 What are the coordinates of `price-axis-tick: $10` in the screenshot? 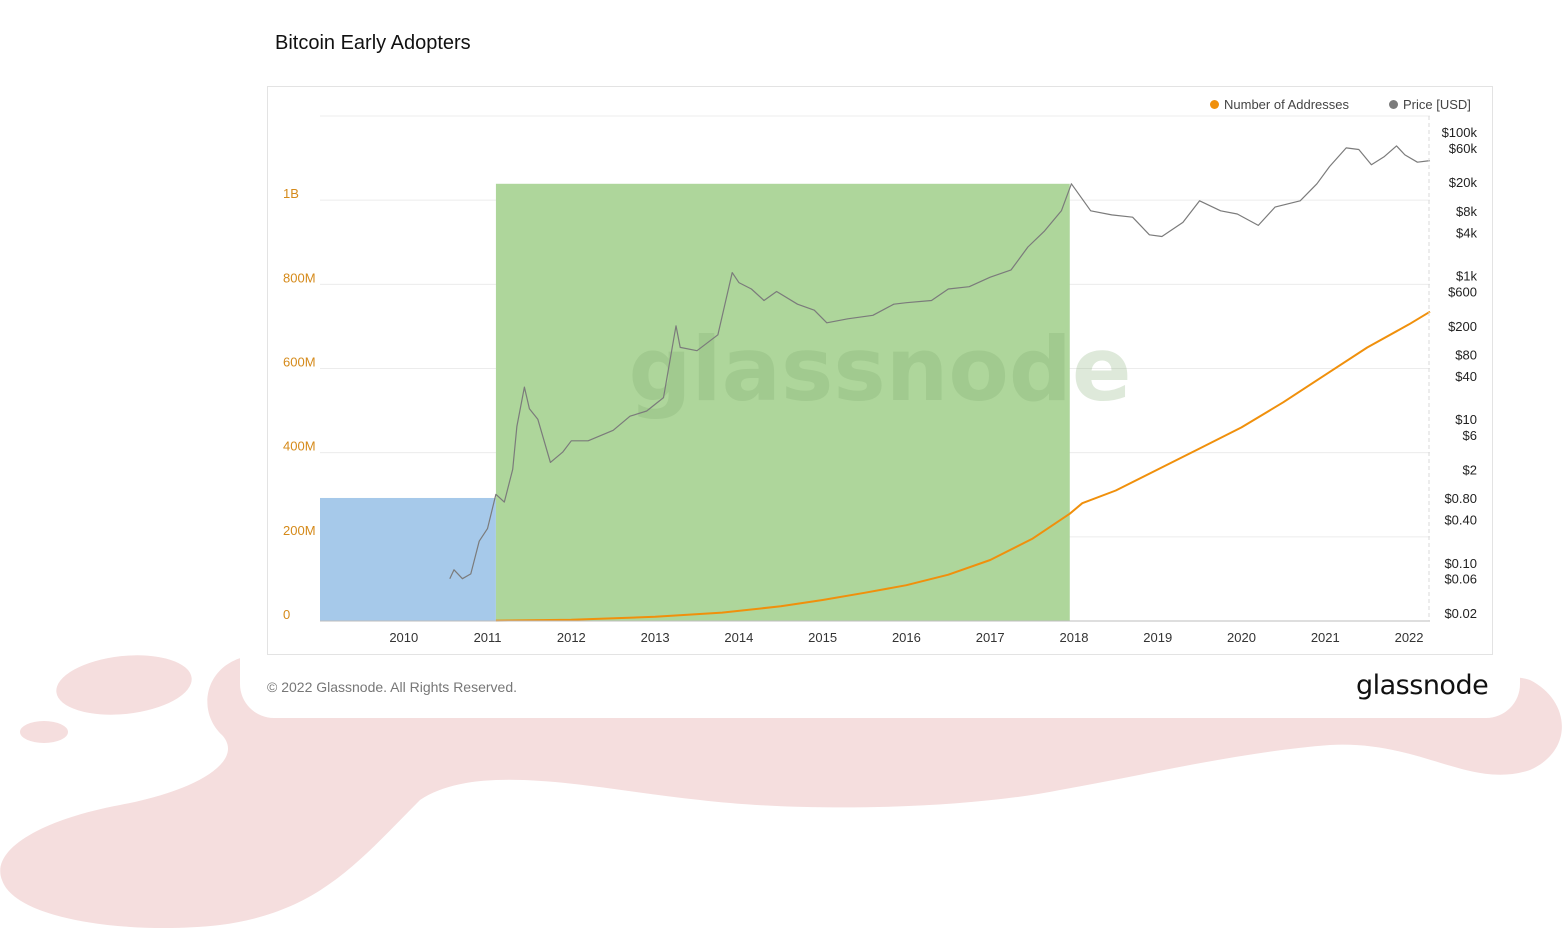 It's located at (1466, 419).